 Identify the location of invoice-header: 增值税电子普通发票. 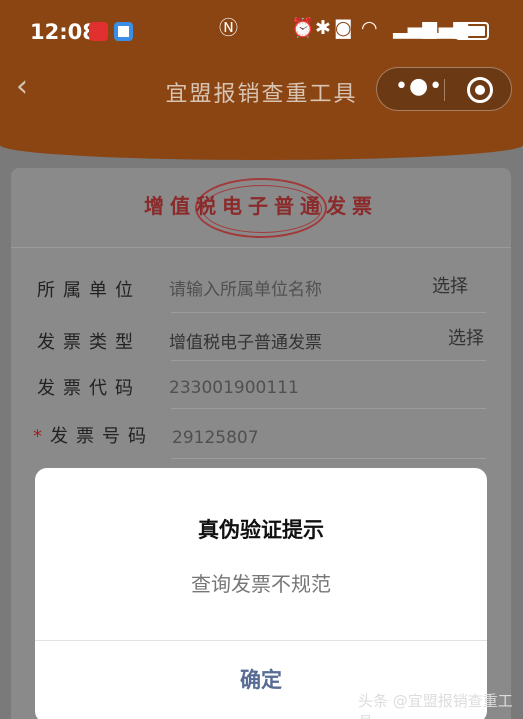
(261, 208).